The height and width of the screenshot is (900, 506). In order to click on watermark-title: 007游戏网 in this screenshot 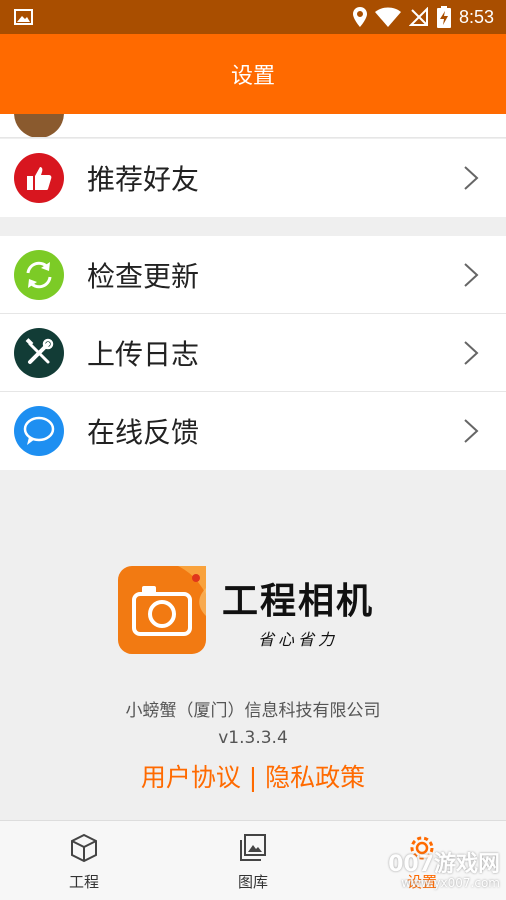, I will do `click(444, 864)`.